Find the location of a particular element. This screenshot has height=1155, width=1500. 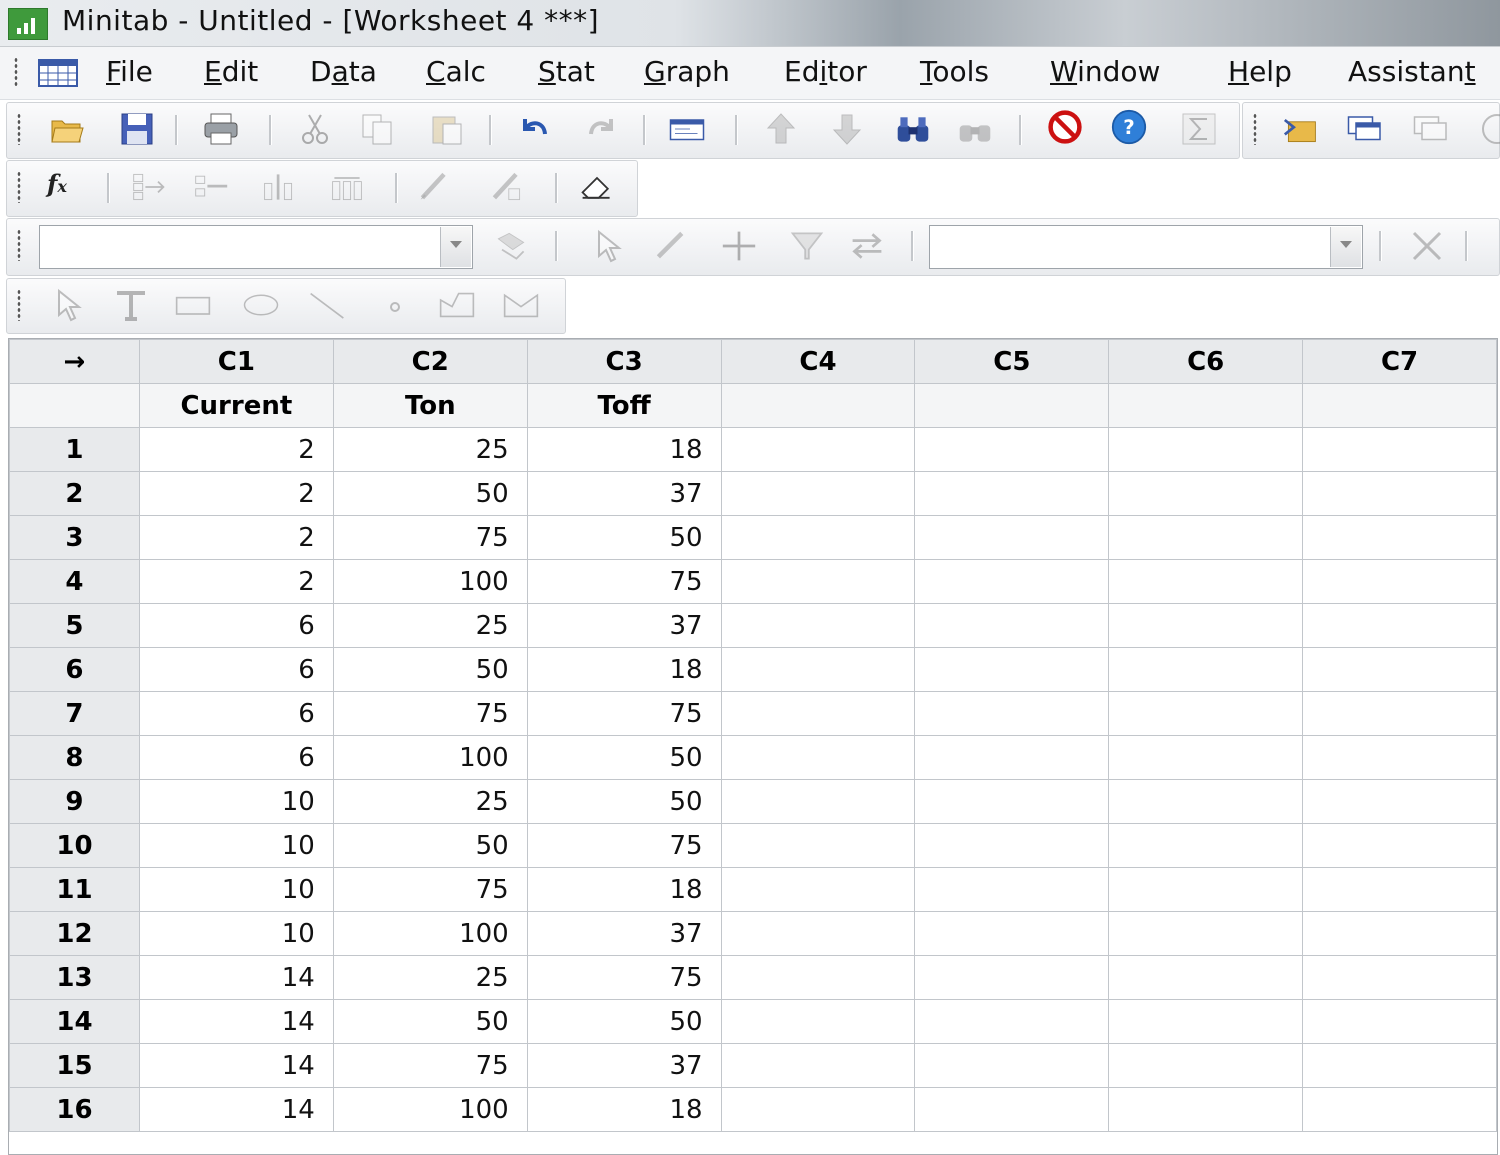

data-cell: 18 is located at coordinates (624, 889).